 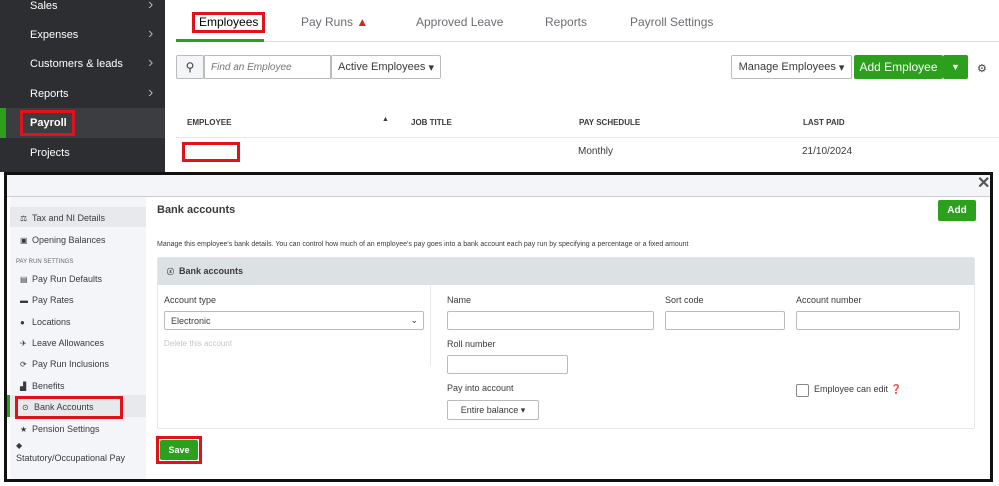 I want to click on gear-icon: ⚙, so click(x=982, y=68).